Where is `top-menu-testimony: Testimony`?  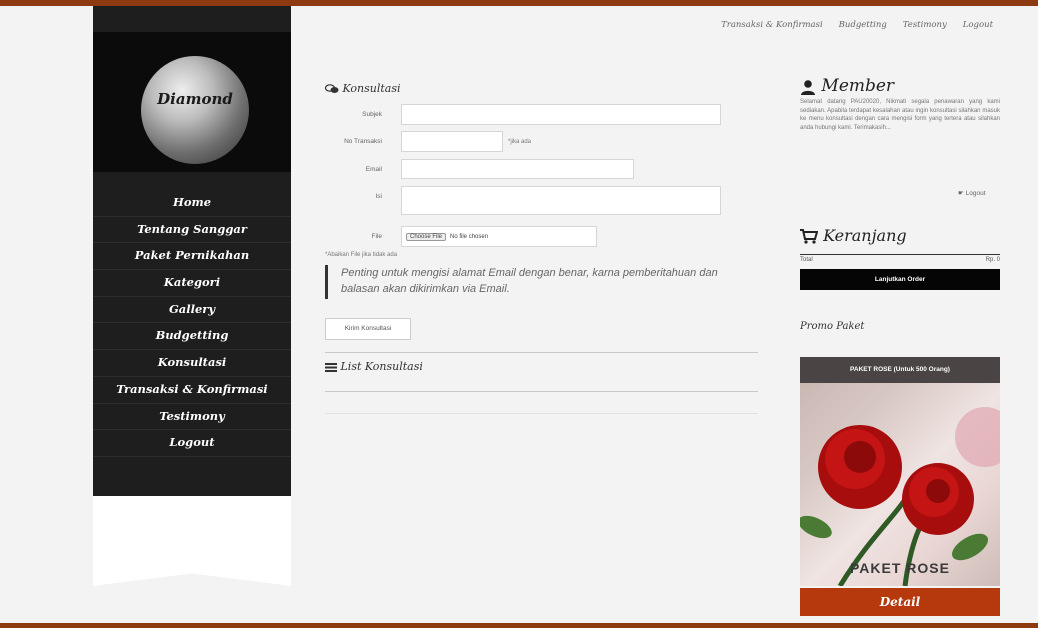 top-menu-testimony: Testimony is located at coordinates (925, 25).